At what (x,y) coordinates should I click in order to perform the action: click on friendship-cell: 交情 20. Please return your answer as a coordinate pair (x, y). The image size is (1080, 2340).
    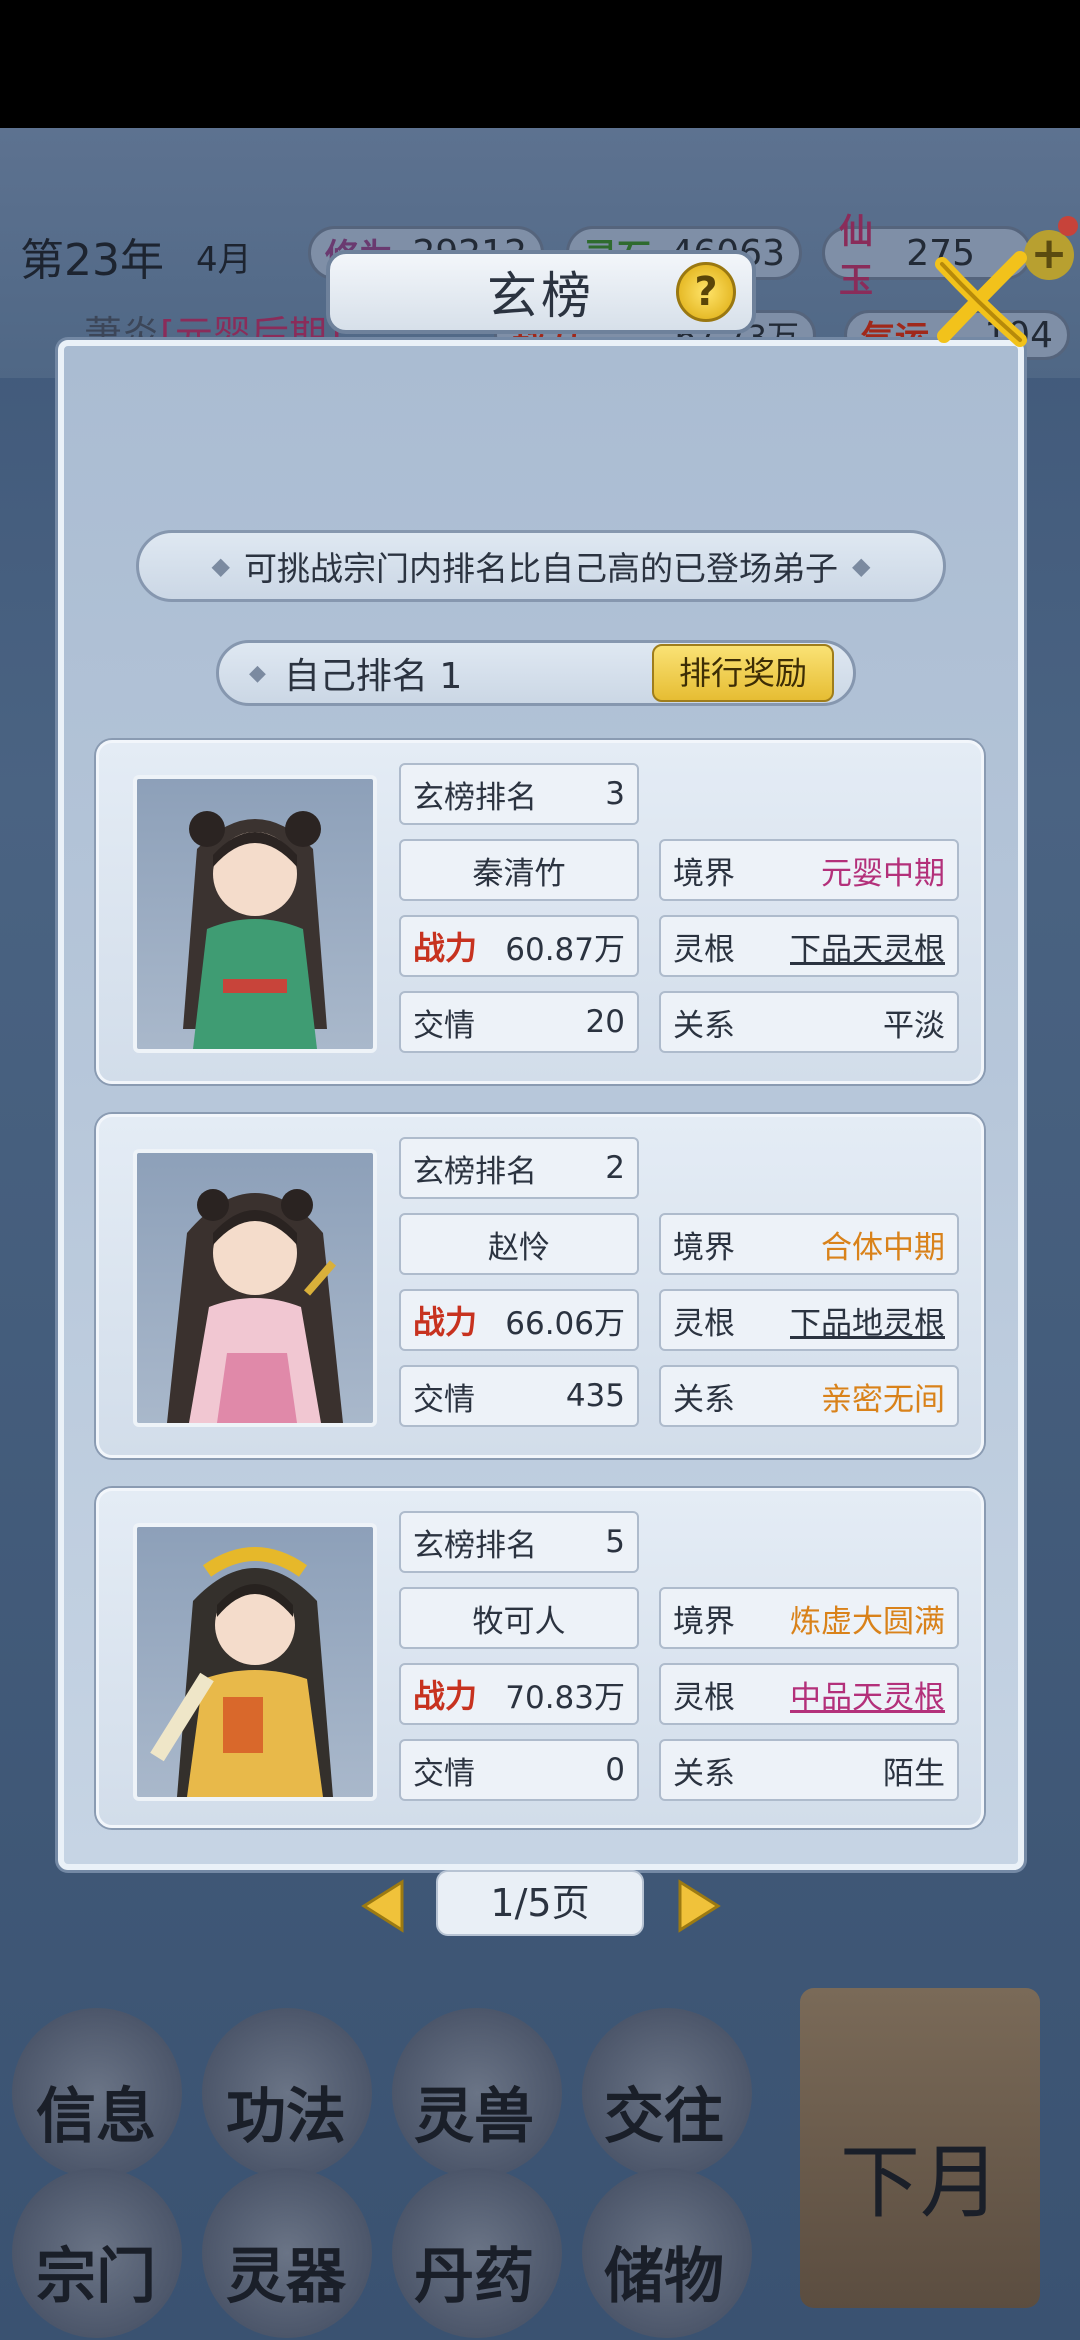
    Looking at the image, I should click on (519, 1022).